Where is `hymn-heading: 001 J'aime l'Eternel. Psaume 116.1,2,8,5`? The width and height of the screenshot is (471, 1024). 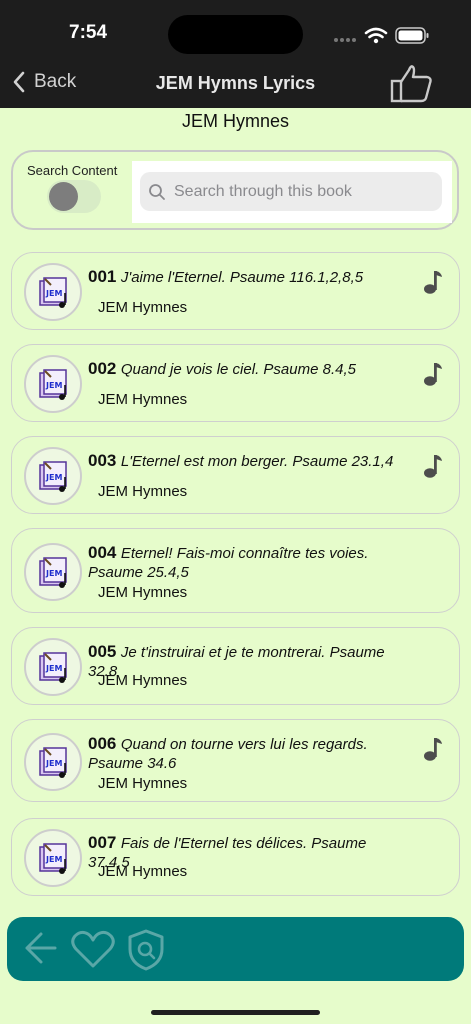
hymn-heading: 001 J'aime l'Eternel. Psaume 116.1,2,8,5 is located at coordinates (248, 277).